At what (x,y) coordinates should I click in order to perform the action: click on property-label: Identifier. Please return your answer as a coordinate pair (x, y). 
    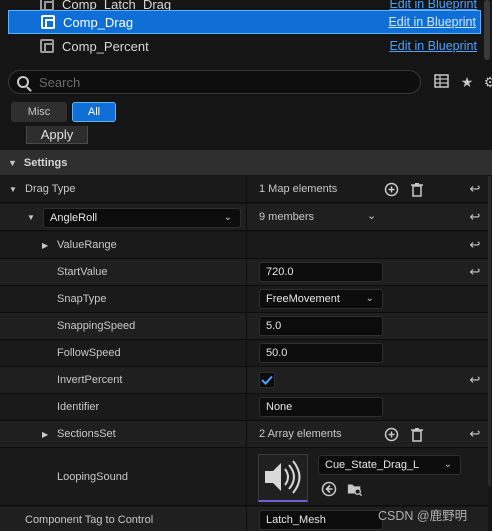
    Looking at the image, I should click on (78, 407).